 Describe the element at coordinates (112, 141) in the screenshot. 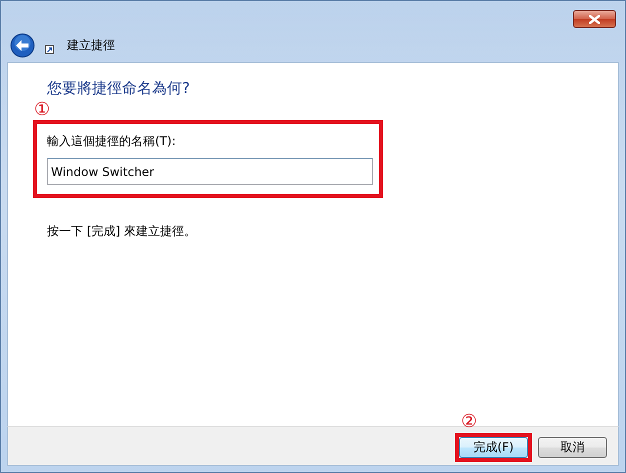

I see `field-label: 輸入這個捷徑的名稱(T):` at that location.